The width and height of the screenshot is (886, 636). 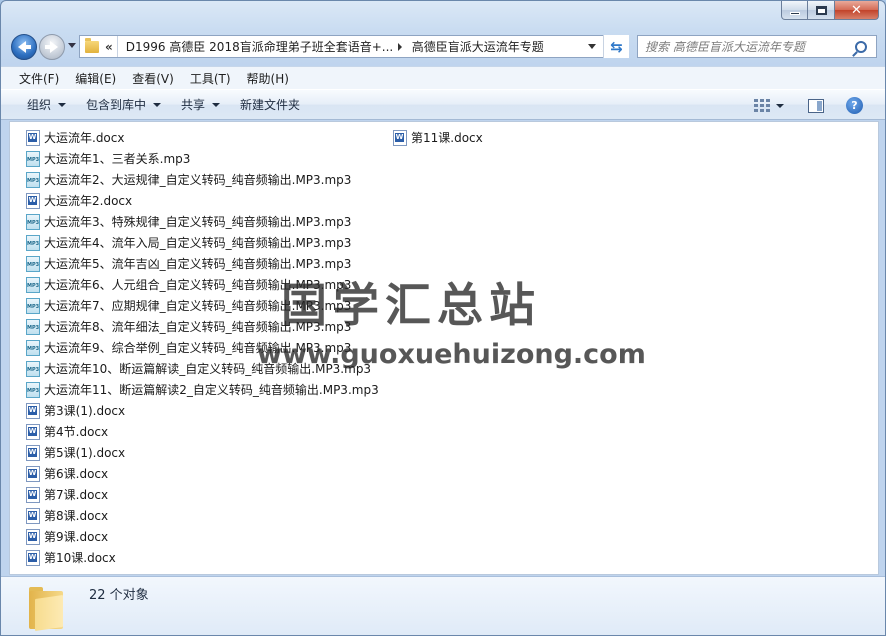 I want to click on file-item: 大运流年3、特殊规律_自定义转码_纯音频输出.MP3.mp3, so click(x=202, y=221).